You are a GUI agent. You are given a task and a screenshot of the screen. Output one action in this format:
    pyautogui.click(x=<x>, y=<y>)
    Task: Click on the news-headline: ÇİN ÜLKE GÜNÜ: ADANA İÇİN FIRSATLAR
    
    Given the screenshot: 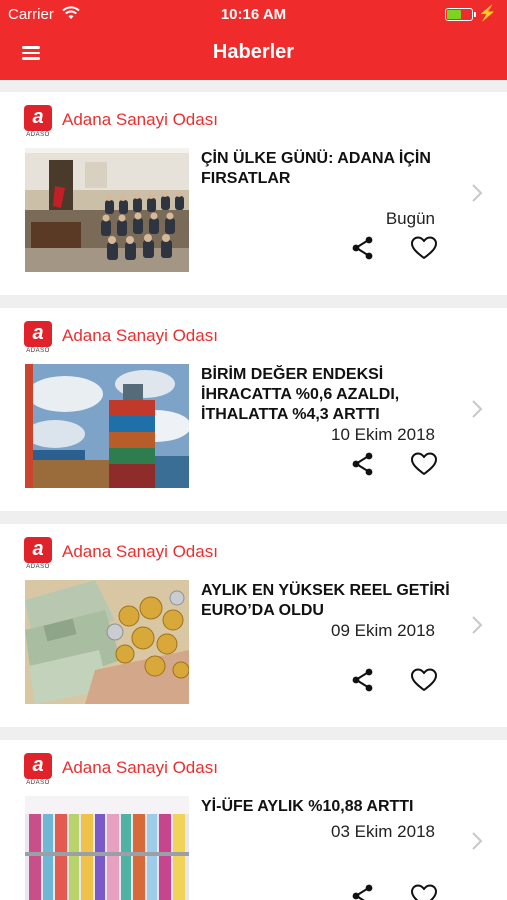 What is the action you would take?
    pyautogui.click(x=316, y=168)
    